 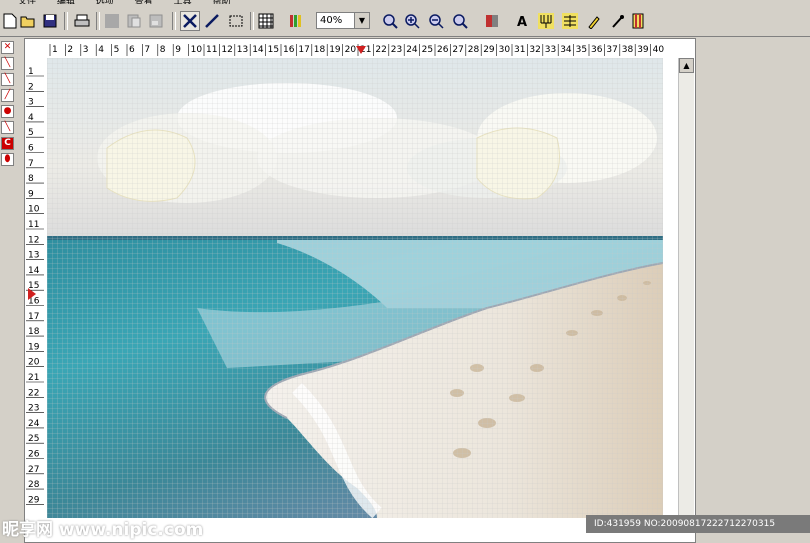 I want to click on v-ruler-label: 26, so click(x=34, y=455).